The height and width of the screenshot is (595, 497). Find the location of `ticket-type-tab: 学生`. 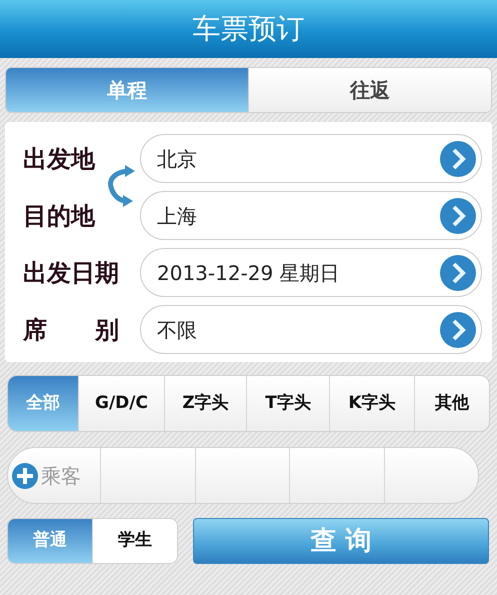

ticket-type-tab: 学生 is located at coordinates (134, 541).